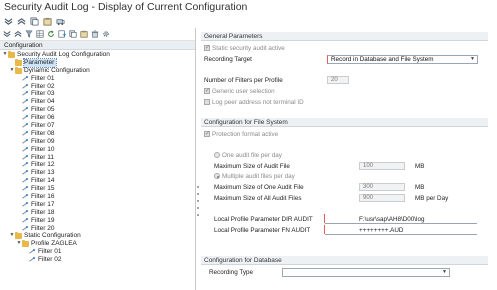 The width and height of the screenshot is (497, 290). I want to click on tree-node-label: Filter 16, so click(43, 197).